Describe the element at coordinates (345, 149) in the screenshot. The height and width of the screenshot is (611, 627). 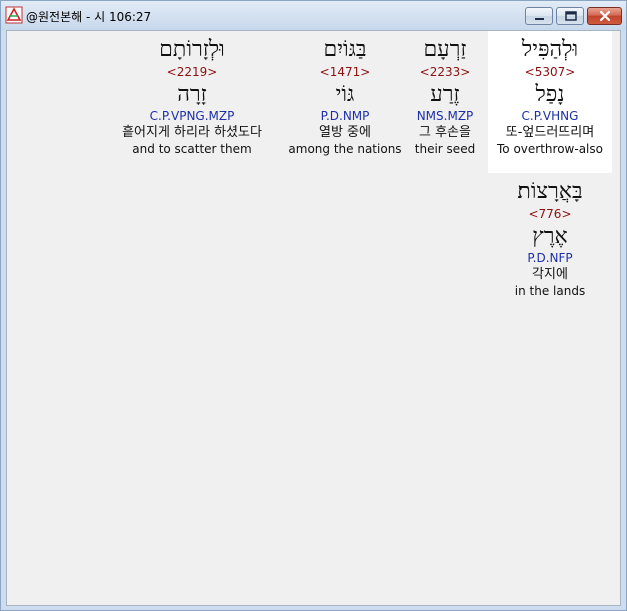
I see `english-gloss: among the nations` at that location.